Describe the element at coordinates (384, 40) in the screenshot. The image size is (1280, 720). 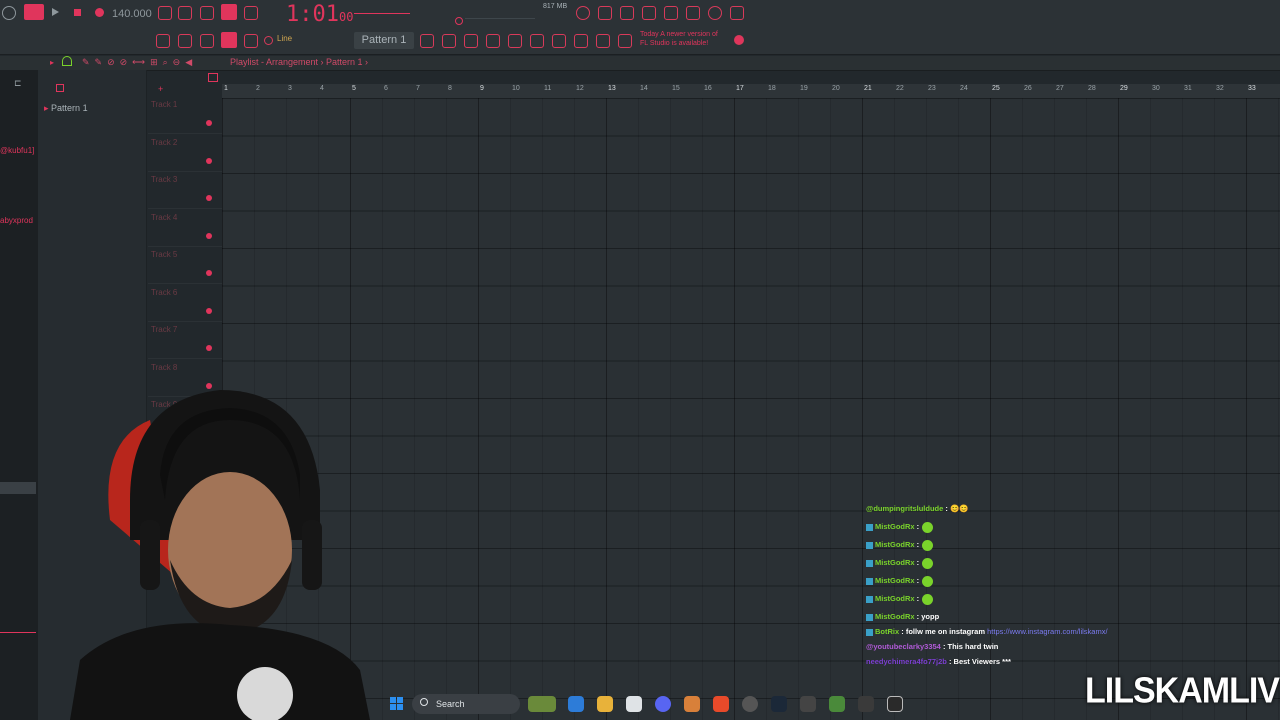
I see `pattern-selector: Pattern 1` at that location.